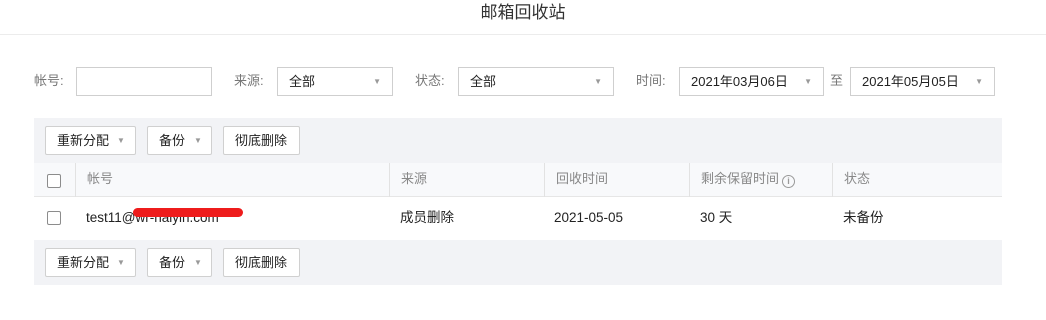 The height and width of the screenshot is (320, 1046). Describe the element at coordinates (100, 178) in the screenshot. I see `column-header-account-label: 帐号` at that location.